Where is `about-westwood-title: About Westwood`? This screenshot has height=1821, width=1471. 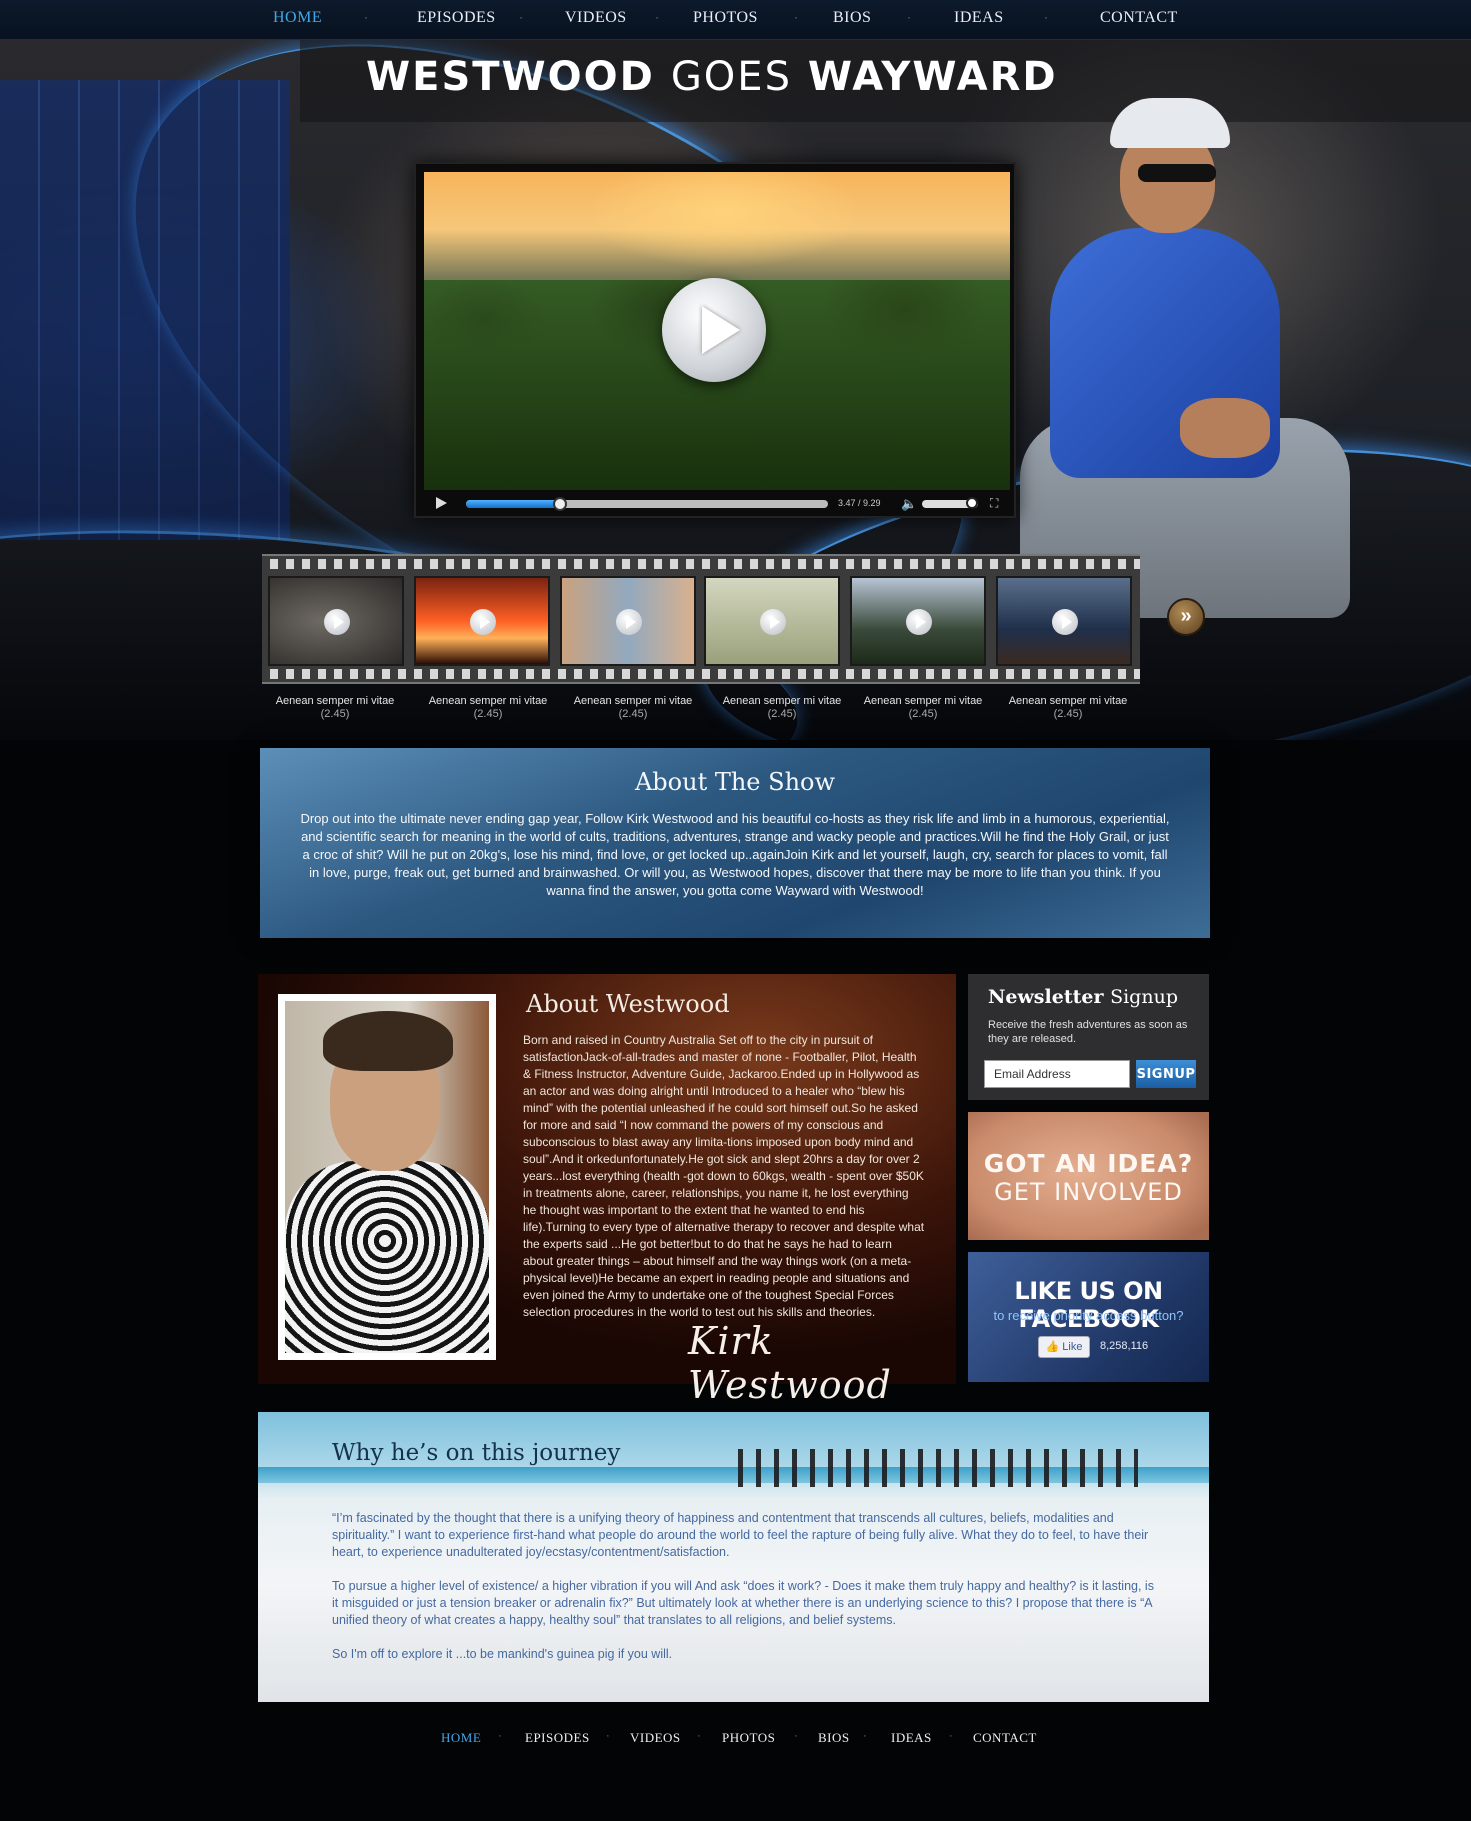 about-westwood-title: About Westwood is located at coordinates (628, 1004).